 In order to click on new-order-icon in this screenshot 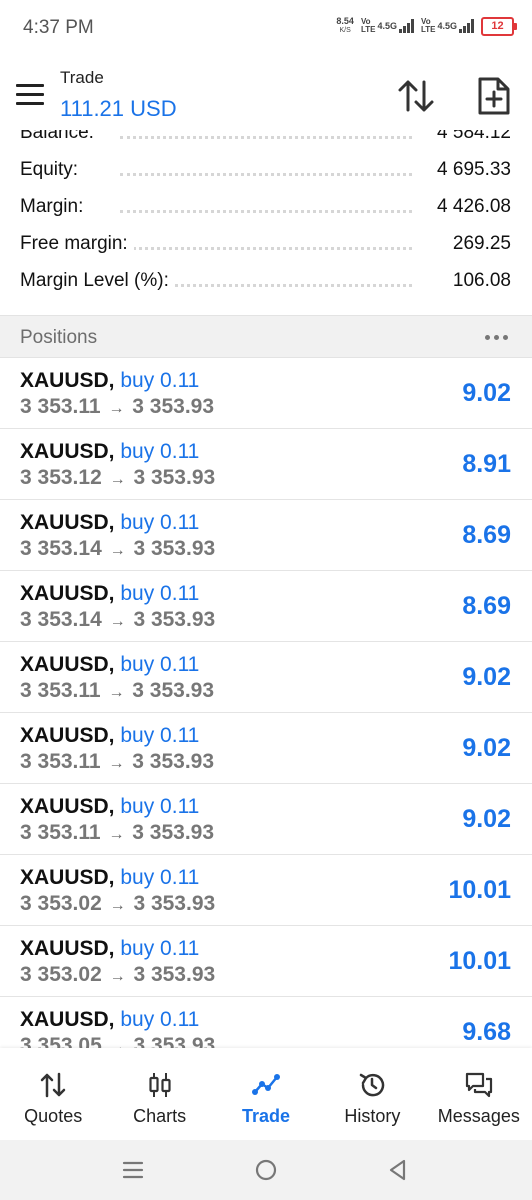, I will do `click(494, 96)`.